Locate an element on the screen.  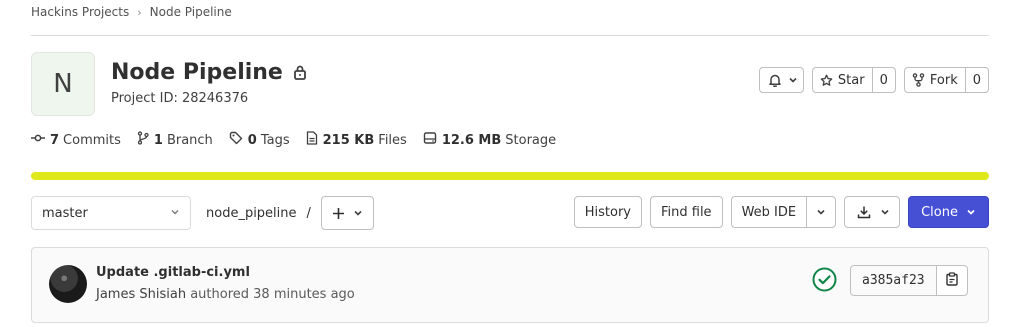
project-avatar-initial: N is located at coordinates (63, 84).